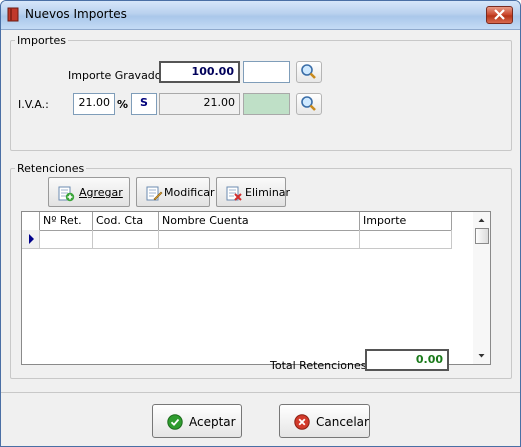 This screenshot has height=447, width=521. I want to click on importe-gravado-field: 100.00, so click(199, 72).